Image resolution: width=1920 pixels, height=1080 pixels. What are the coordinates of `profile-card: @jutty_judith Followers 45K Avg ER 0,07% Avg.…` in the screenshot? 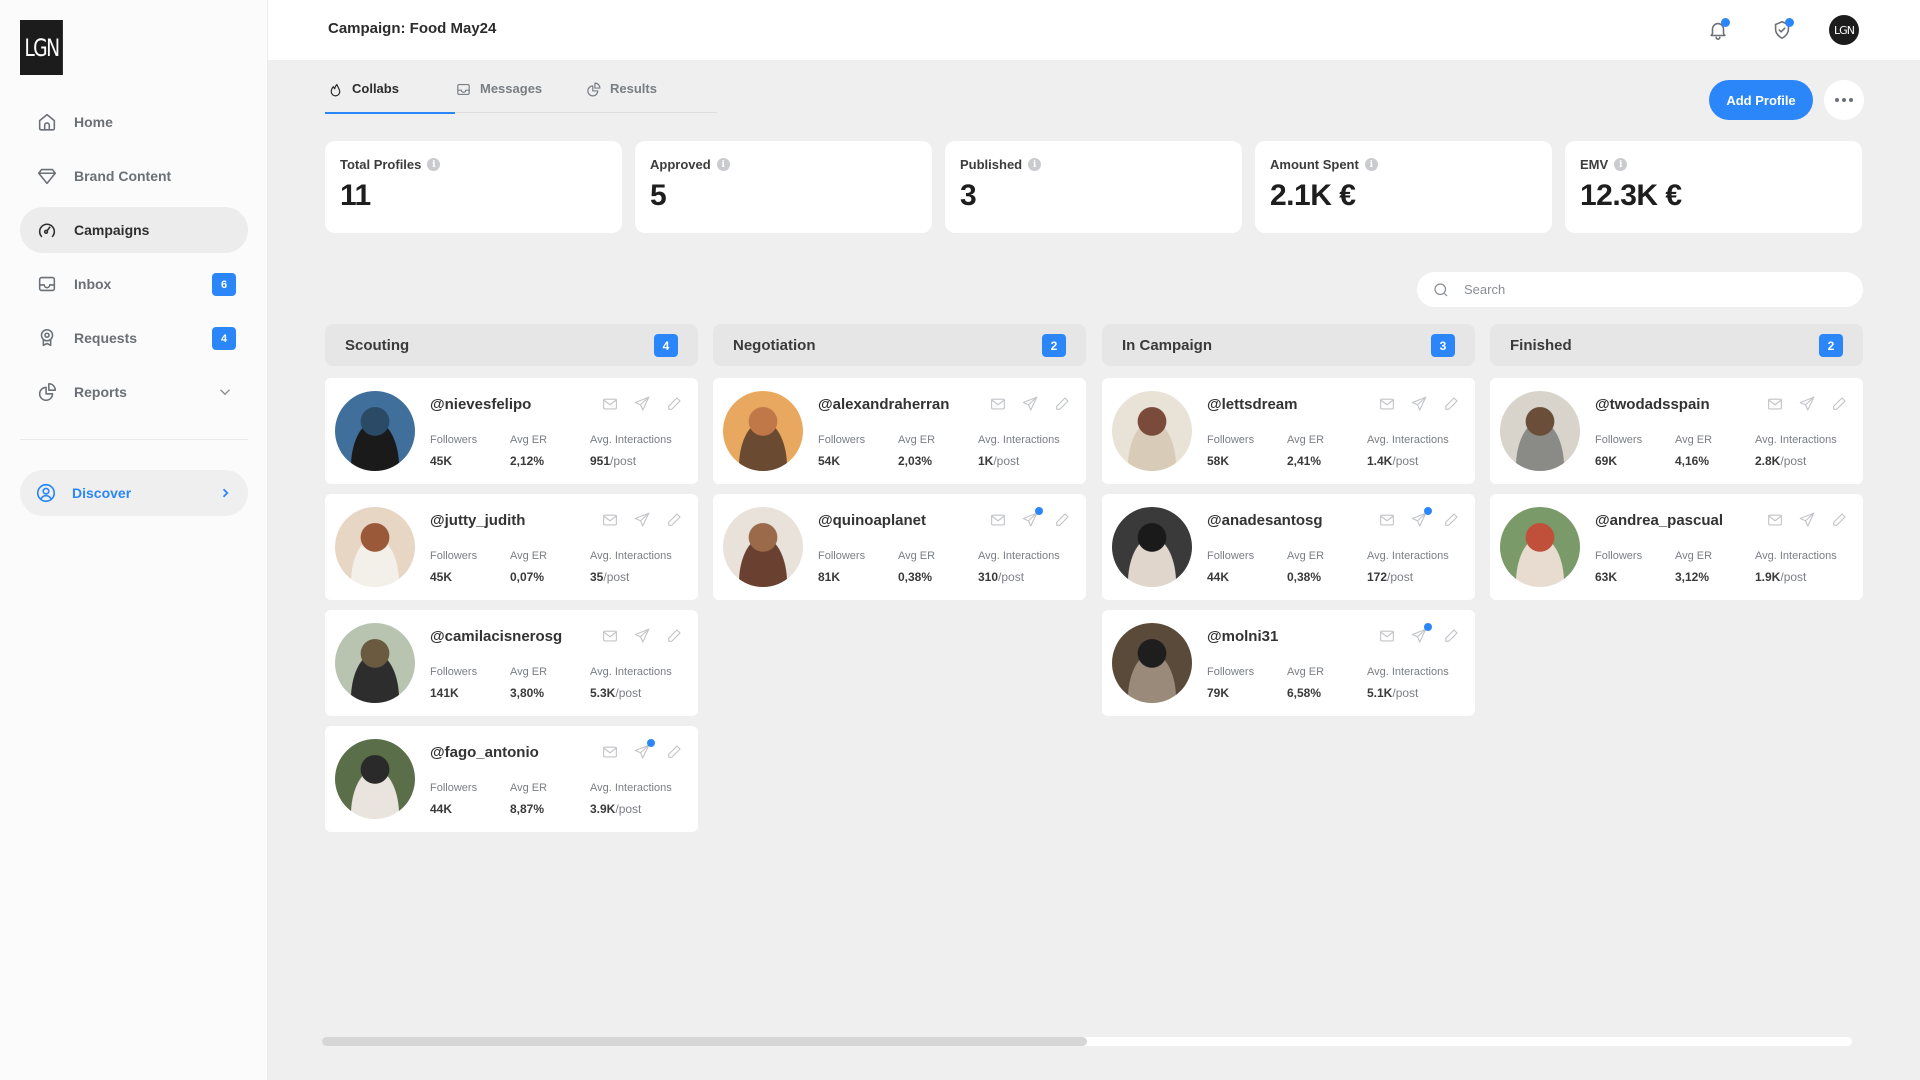 It's located at (511, 547).